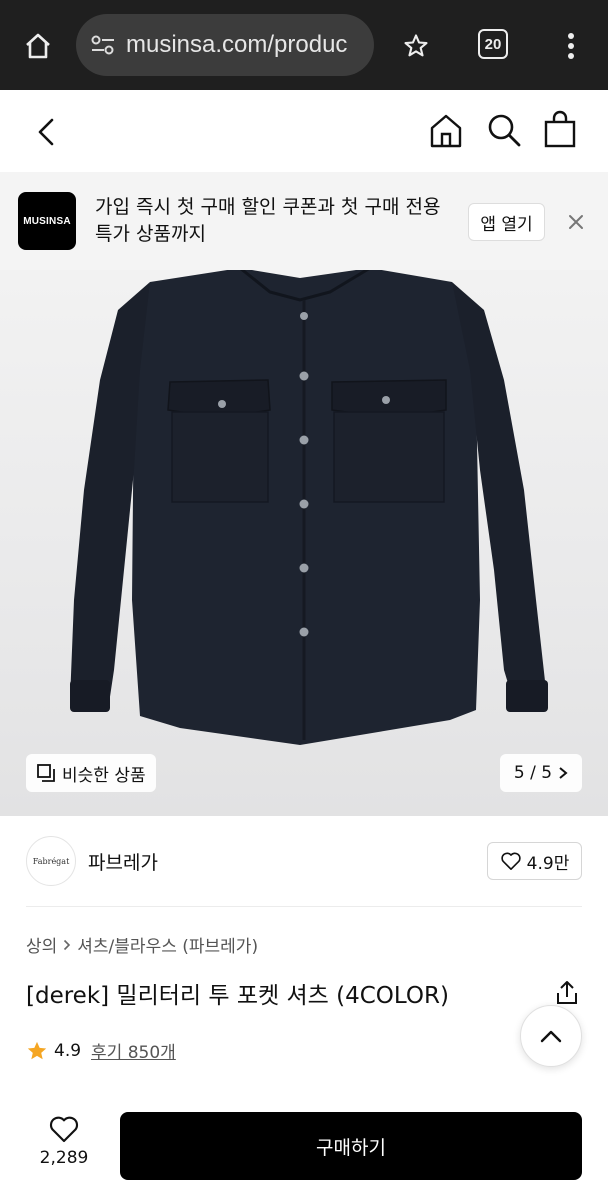 Image resolution: width=608 pixels, height=1200 pixels. Describe the element at coordinates (47, 221) in the screenshot. I see `musinsa-logo: MUSINSA` at that location.